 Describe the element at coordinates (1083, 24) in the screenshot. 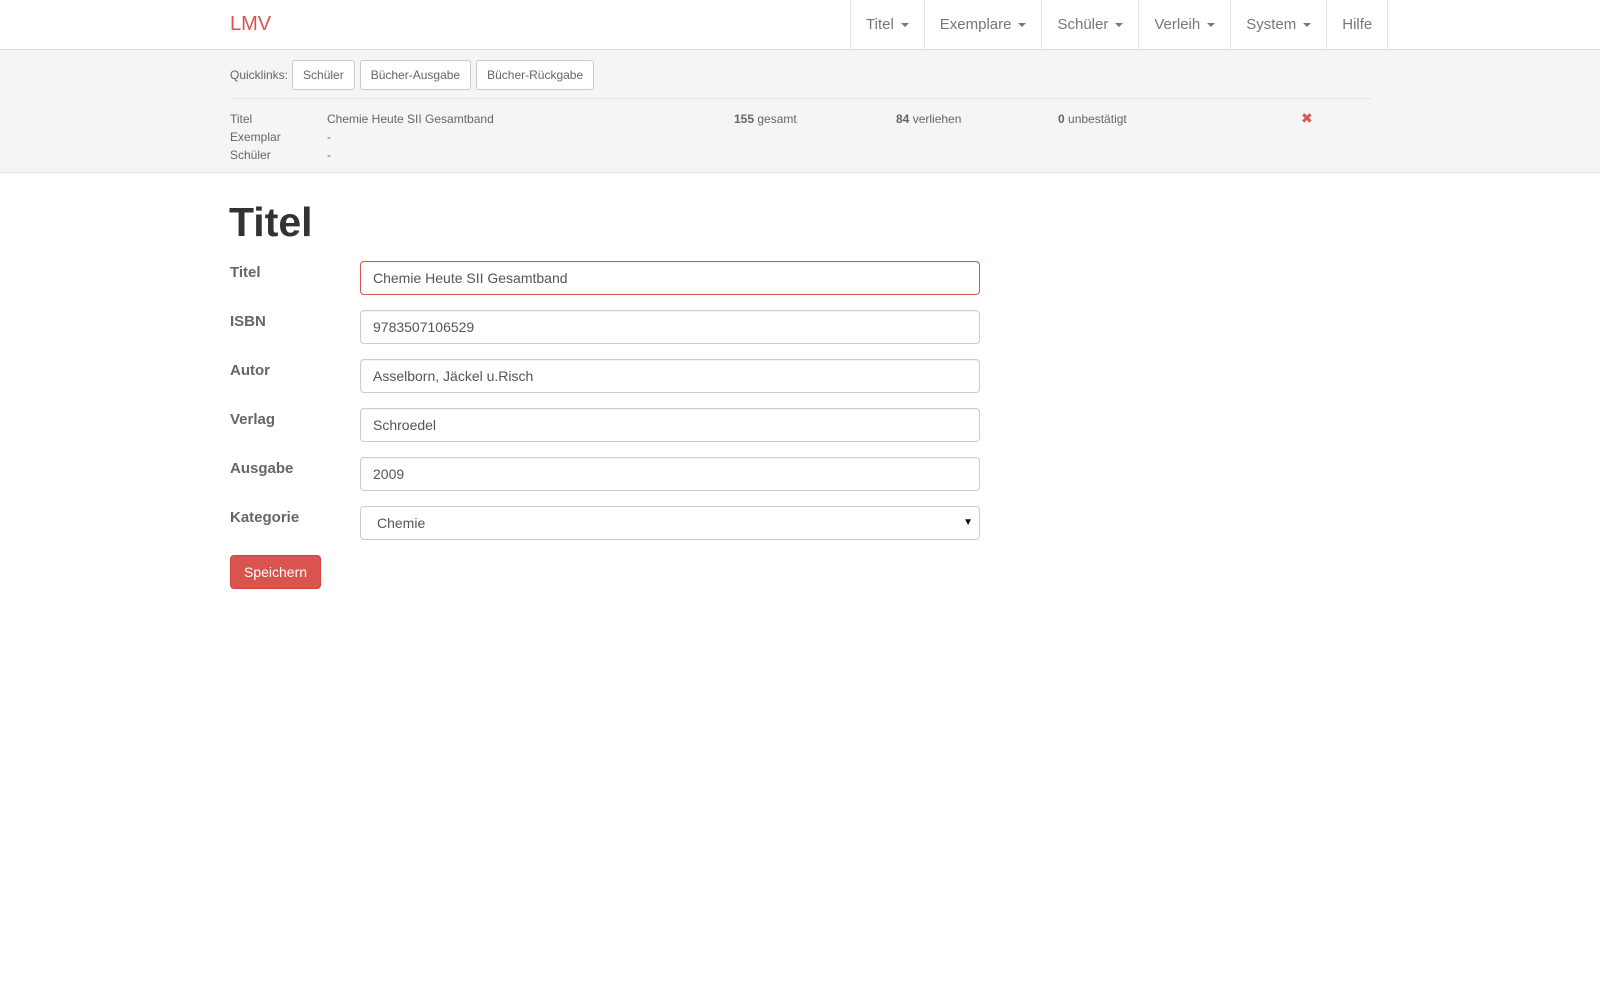

I see `nav-schueler-label: Schüler` at that location.